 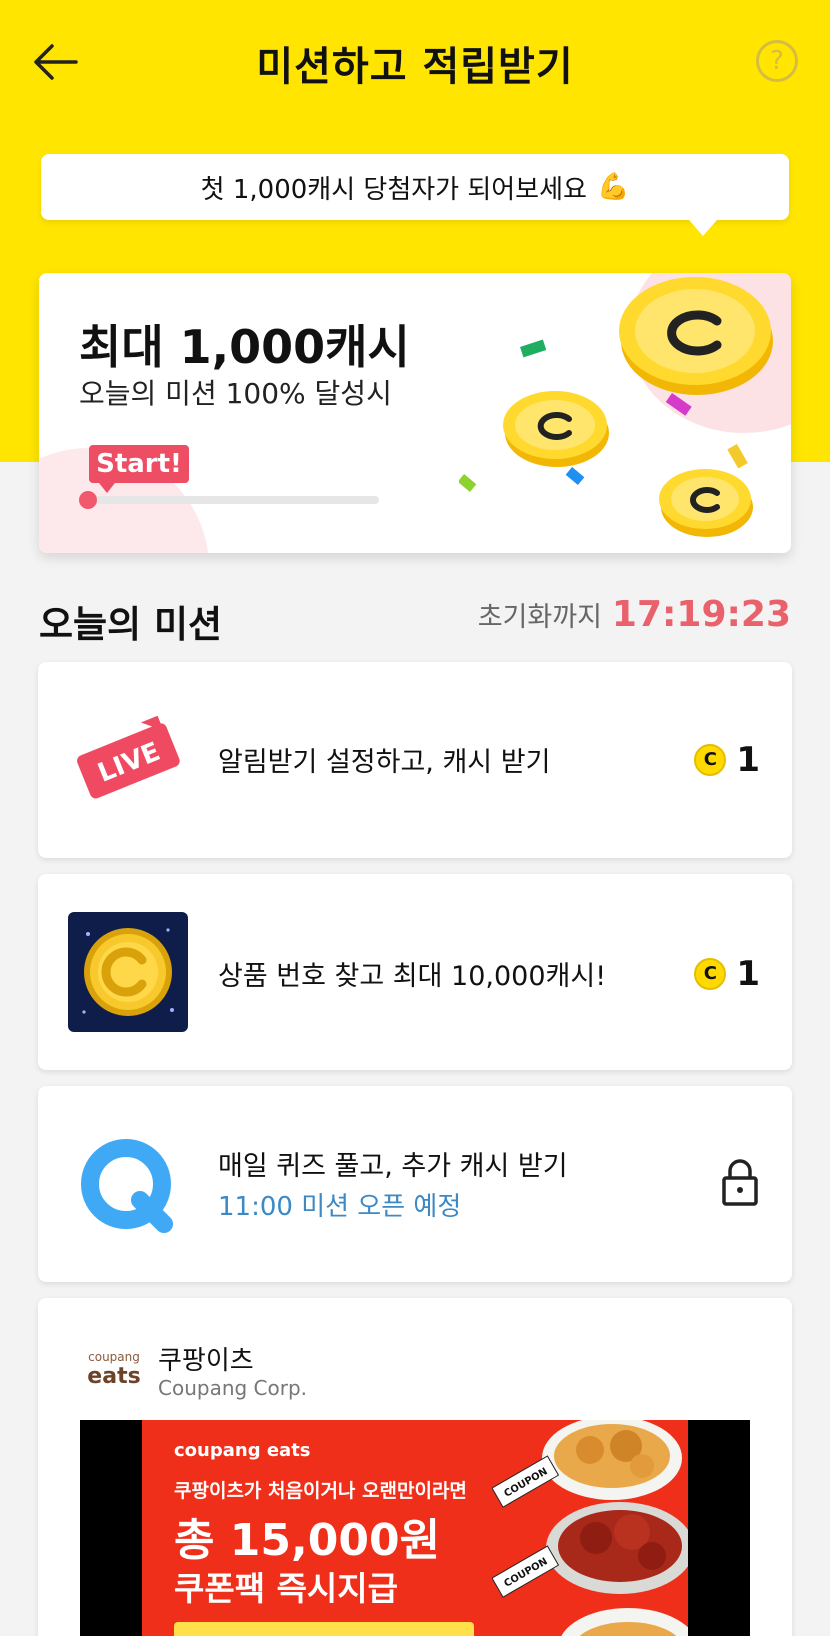 I want to click on banner-offer: 쿠폰팩 즉시지급, so click(x=286, y=1588).